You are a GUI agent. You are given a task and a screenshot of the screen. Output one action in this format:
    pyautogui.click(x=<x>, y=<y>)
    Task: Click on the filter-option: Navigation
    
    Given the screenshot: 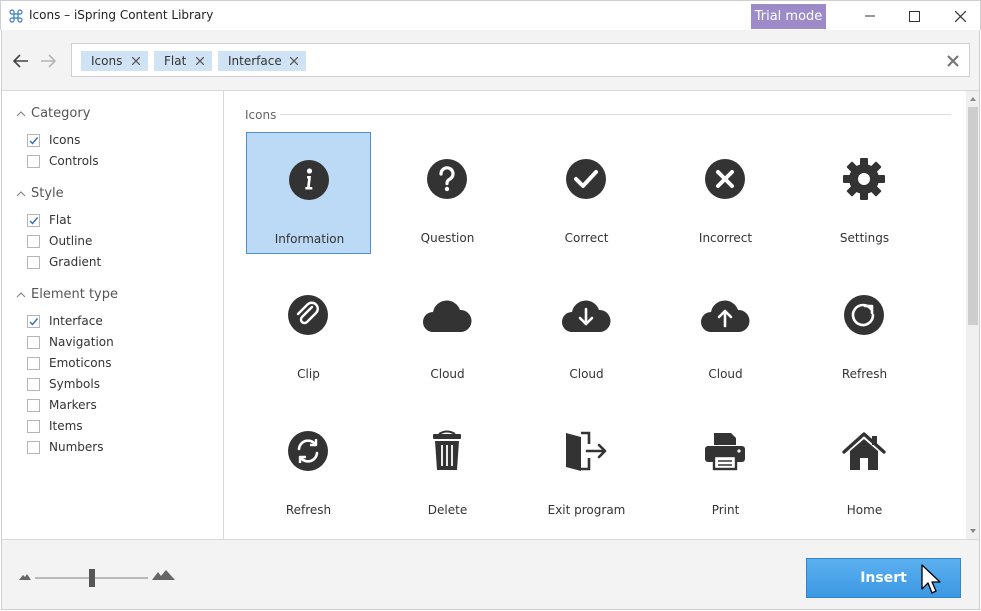 What is the action you would take?
    pyautogui.click(x=70, y=342)
    